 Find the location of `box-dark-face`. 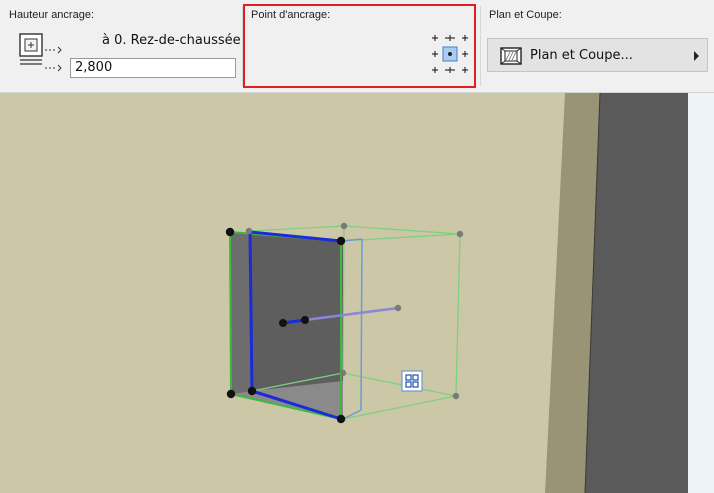

box-dark-face is located at coordinates (296, 311).